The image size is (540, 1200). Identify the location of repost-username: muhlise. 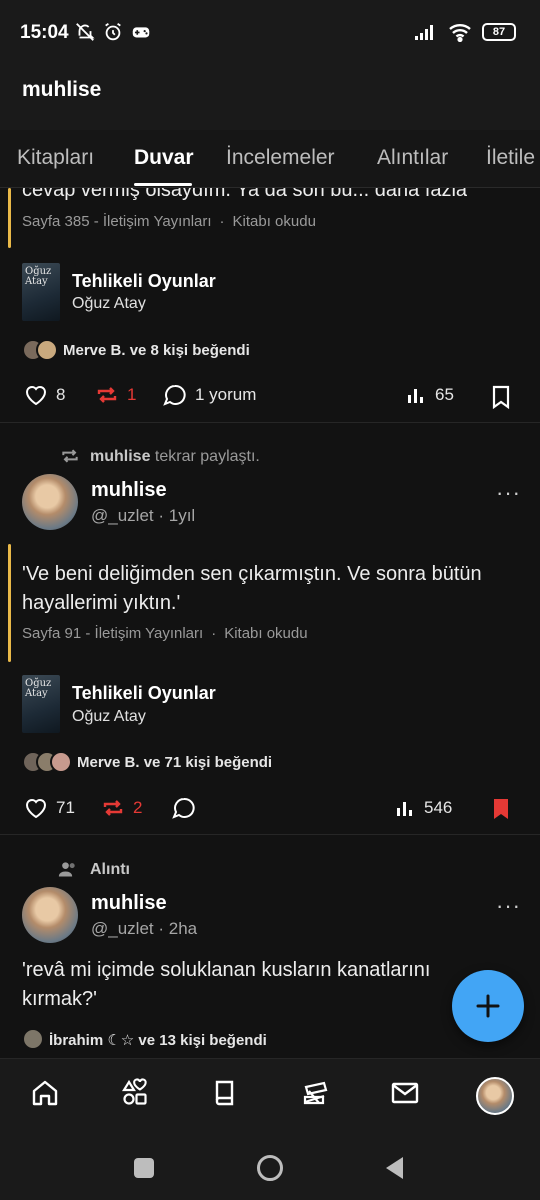
(120, 456).